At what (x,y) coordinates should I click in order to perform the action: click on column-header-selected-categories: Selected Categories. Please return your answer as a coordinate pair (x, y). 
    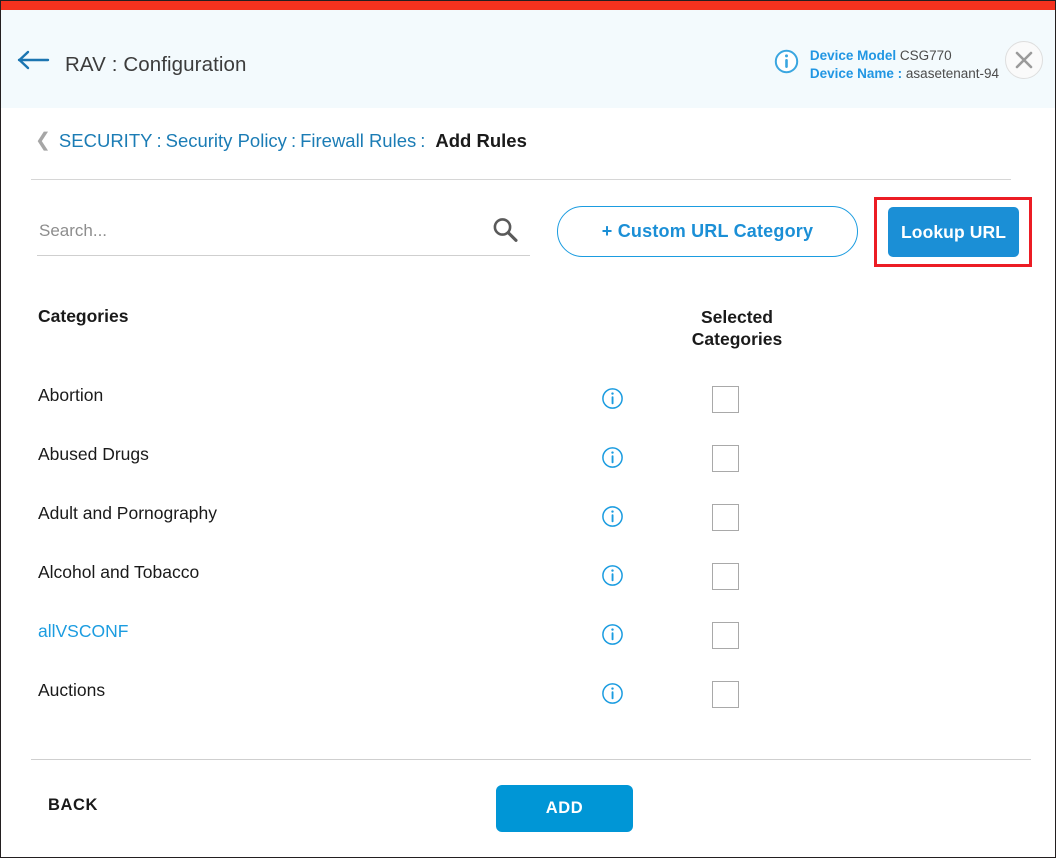
    Looking at the image, I should click on (737, 328).